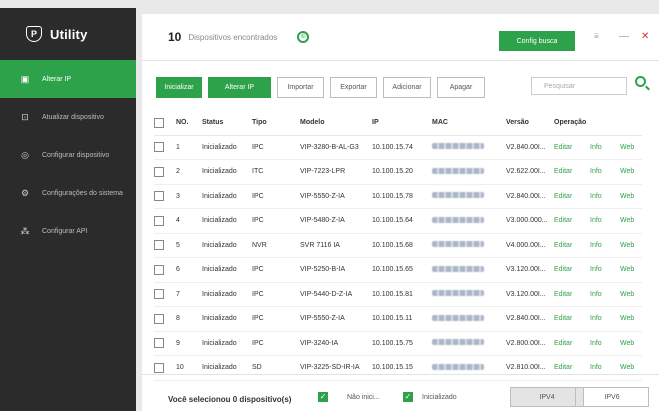 This screenshot has height=411, width=659. What do you see at coordinates (159, 122) in the screenshot?
I see `select-all-checkbox` at bounding box center [159, 122].